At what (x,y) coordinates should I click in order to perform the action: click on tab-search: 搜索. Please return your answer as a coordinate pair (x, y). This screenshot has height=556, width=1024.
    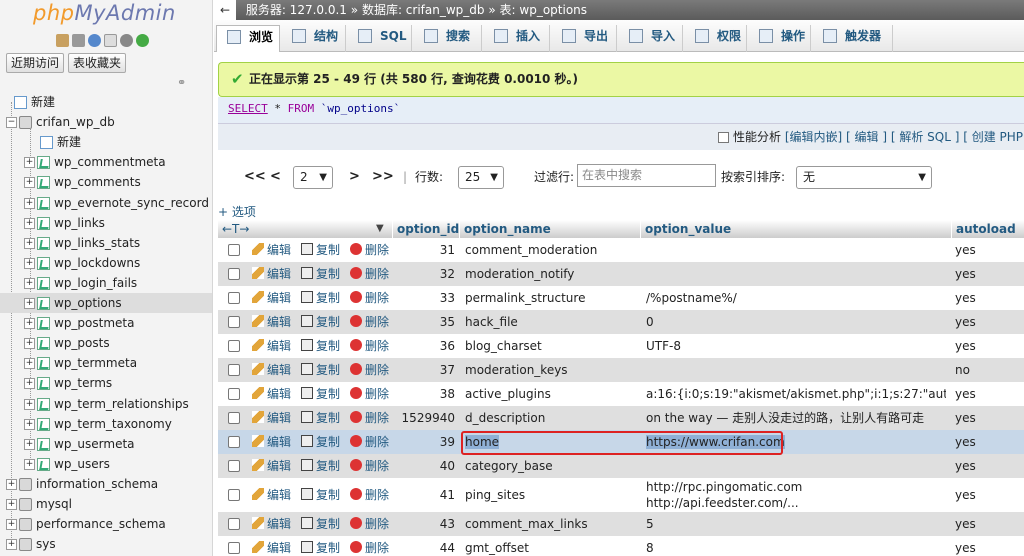
    Looking at the image, I should click on (448, 38).